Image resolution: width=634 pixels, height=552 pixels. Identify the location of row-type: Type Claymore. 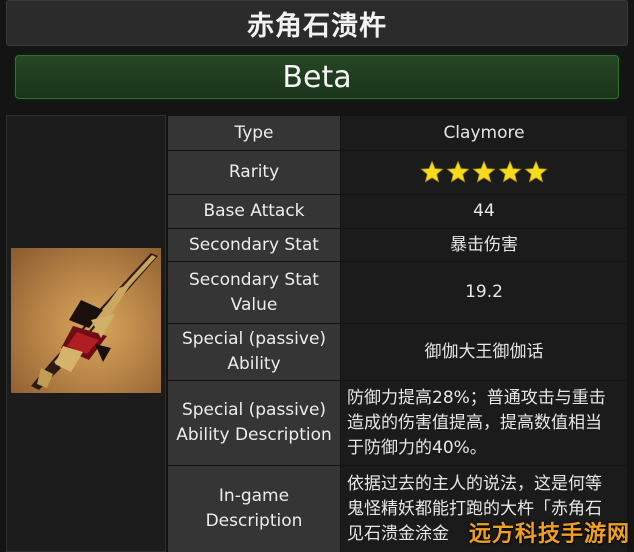
(397, 133).